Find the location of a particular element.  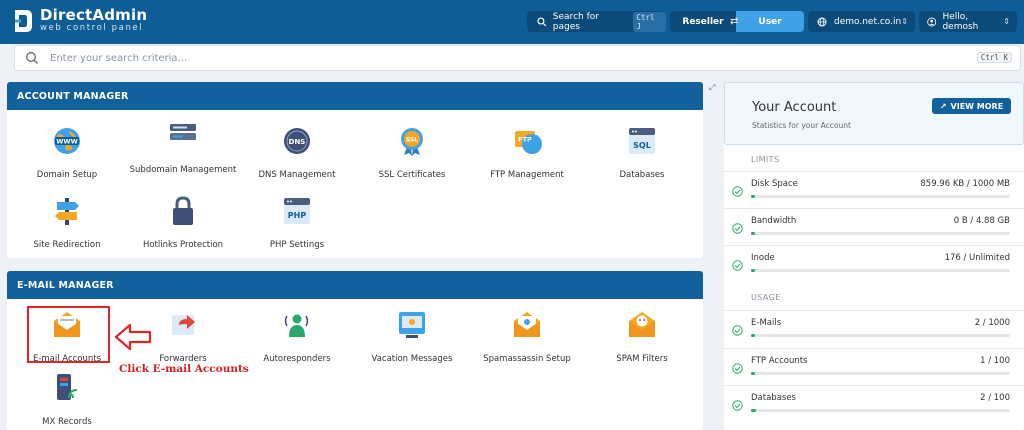

stat-name: Inode is located at coordinates (763, 258).